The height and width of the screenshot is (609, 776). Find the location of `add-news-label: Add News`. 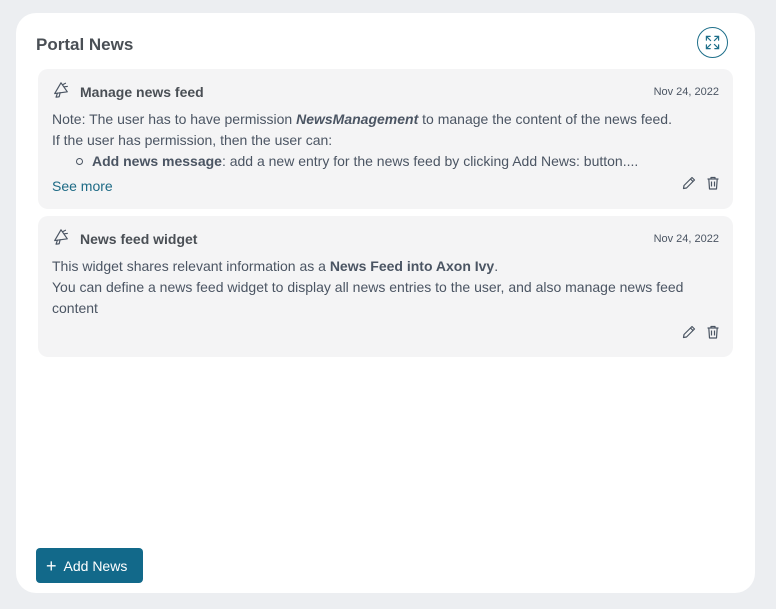

add-news-label: Add News is located at coordinates (95, 565).